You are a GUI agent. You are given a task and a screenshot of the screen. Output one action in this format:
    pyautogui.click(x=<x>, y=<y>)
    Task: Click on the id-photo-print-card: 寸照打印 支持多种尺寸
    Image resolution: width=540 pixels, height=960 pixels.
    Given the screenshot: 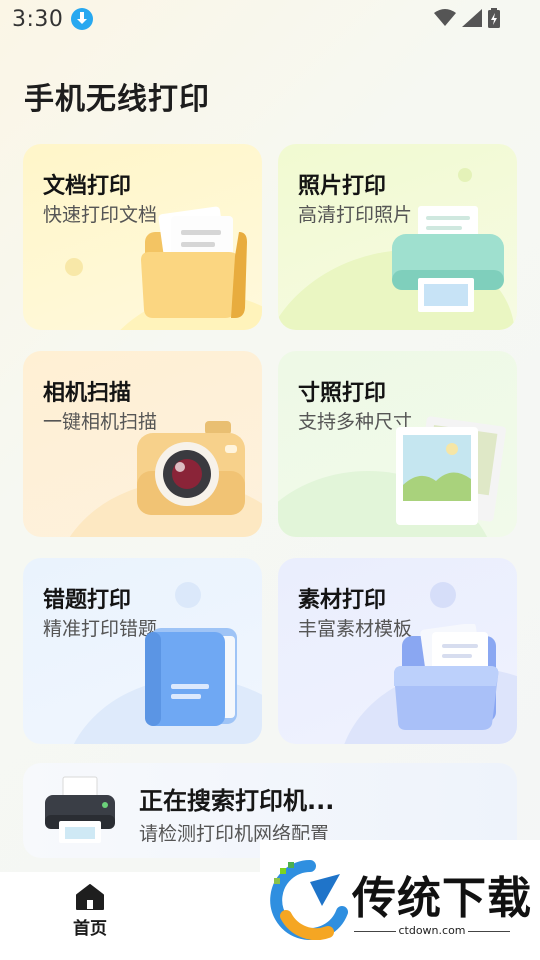 What is the action you would take?
    pyautogui.click(x=397, y=444)
    